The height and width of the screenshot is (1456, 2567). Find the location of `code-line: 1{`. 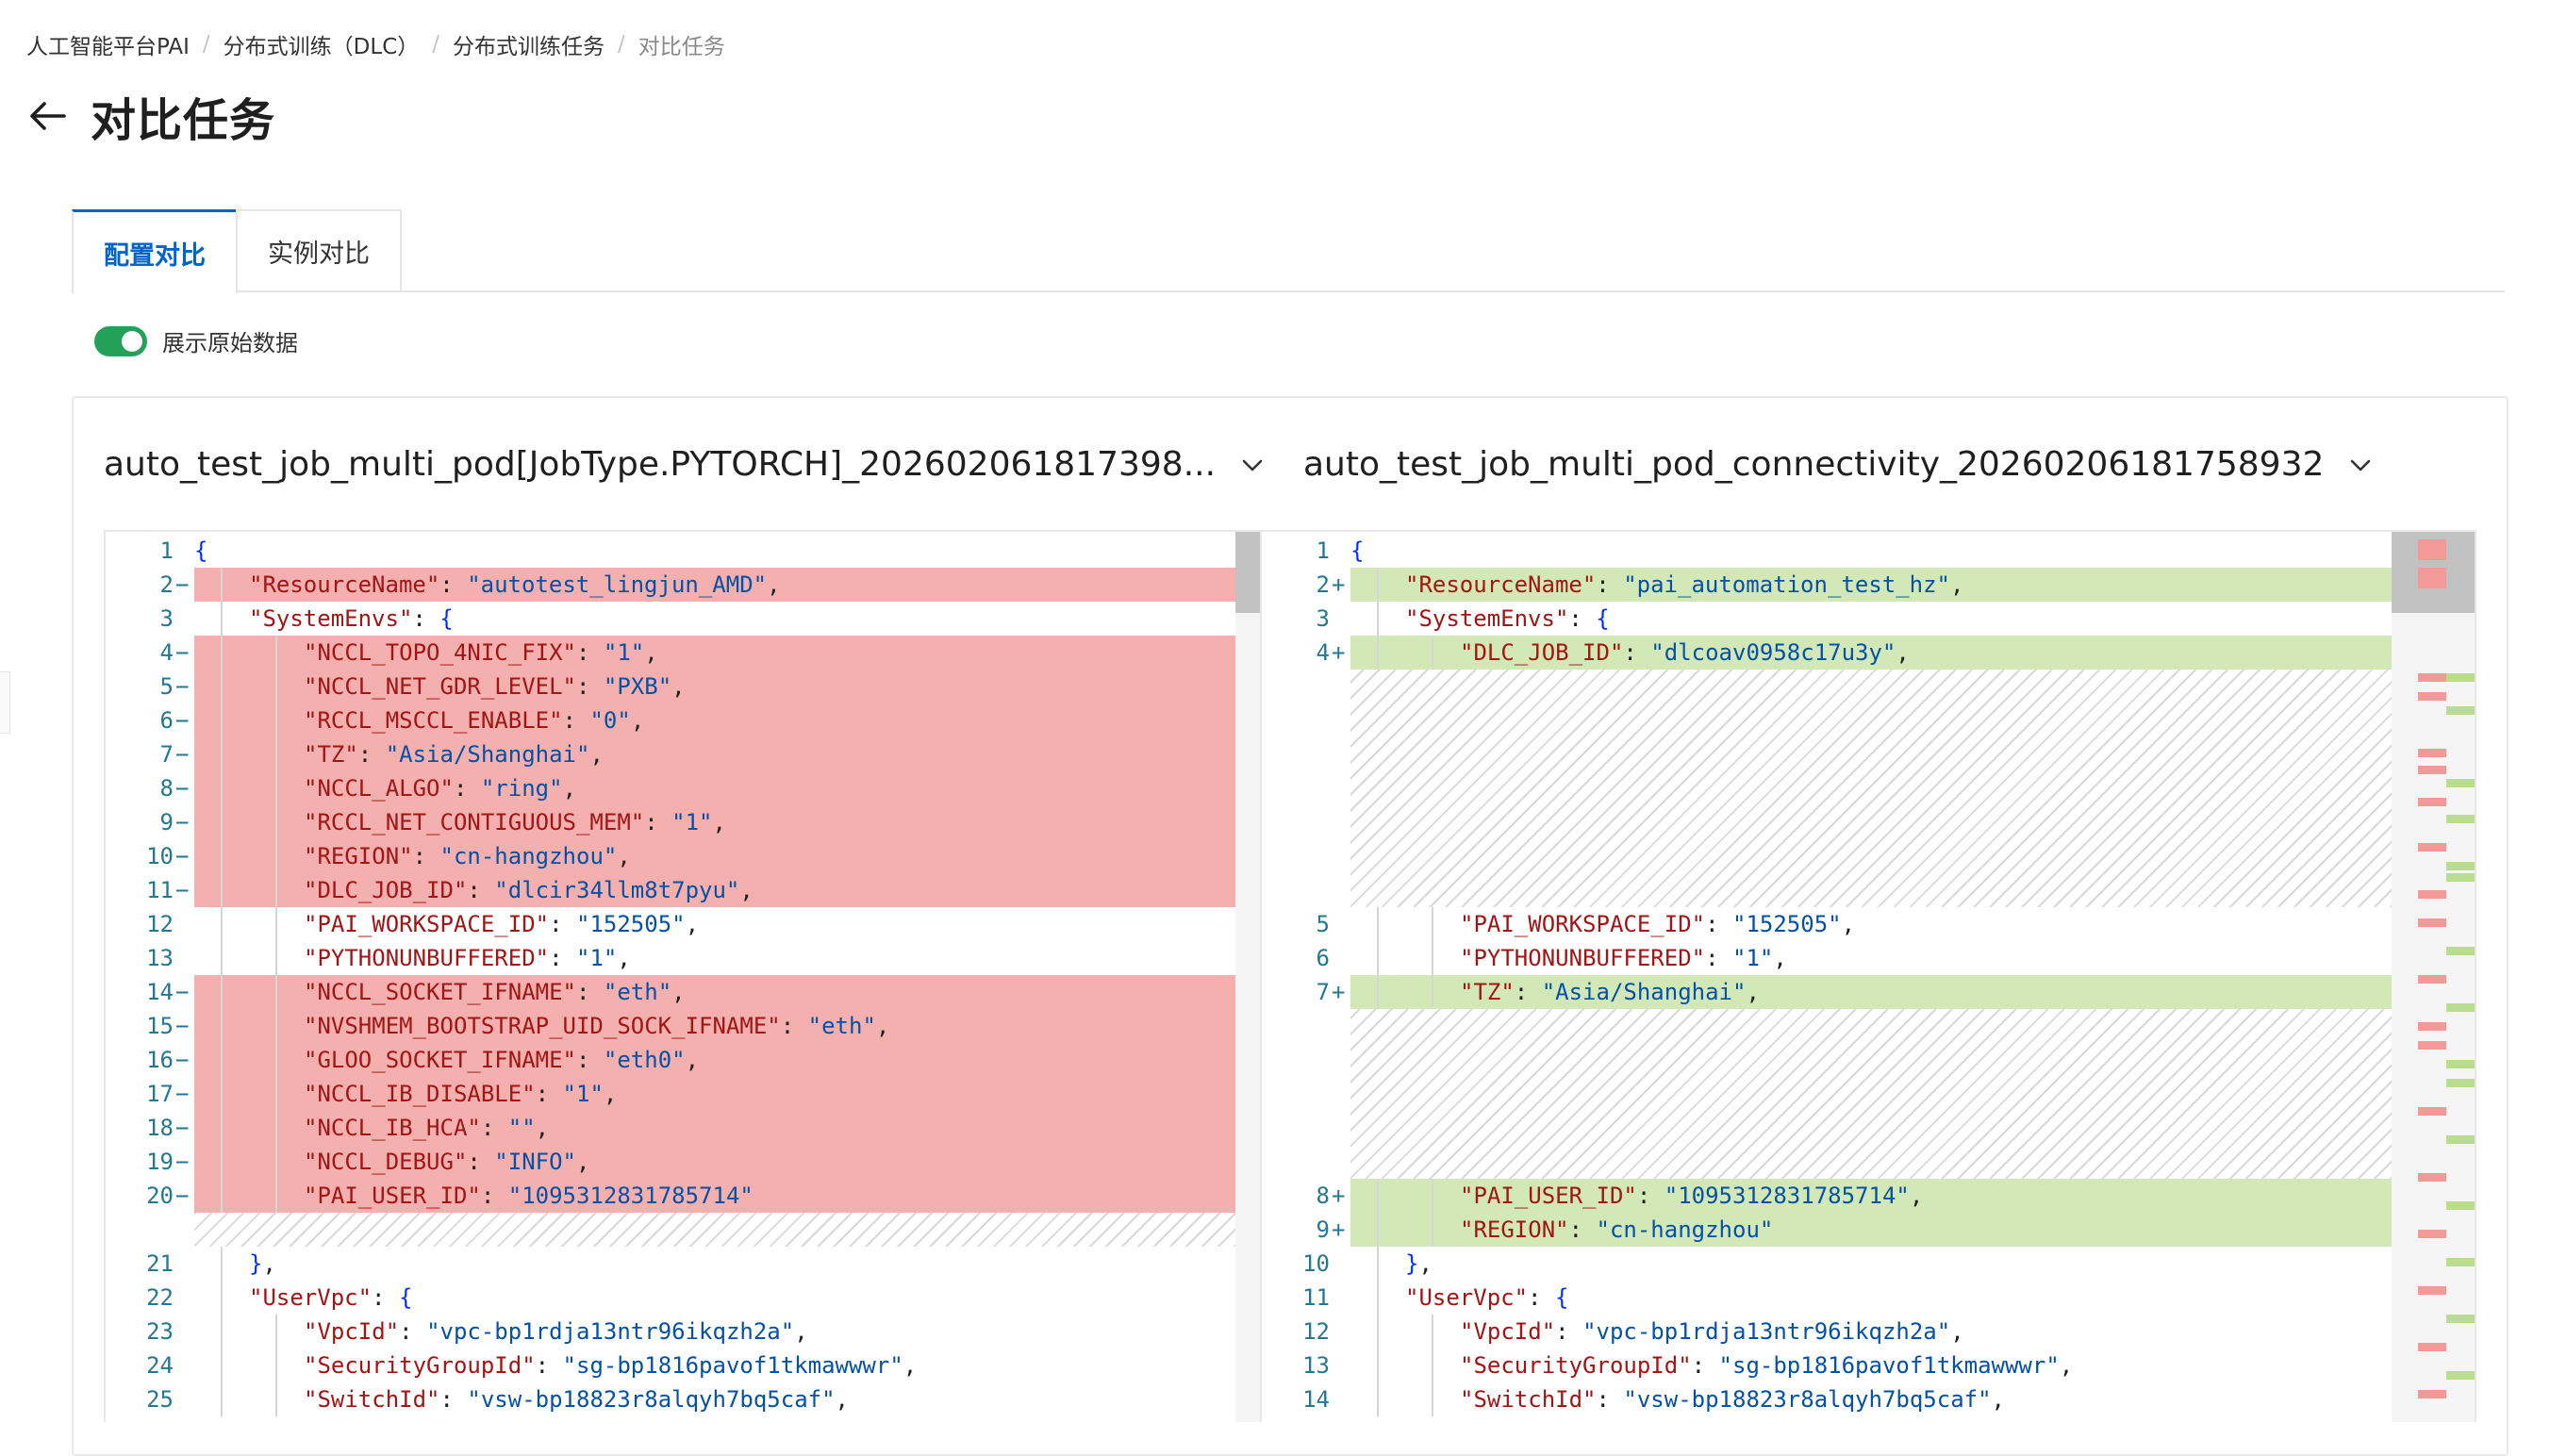

code-line: 1{ is located at coordinates (670, 551).